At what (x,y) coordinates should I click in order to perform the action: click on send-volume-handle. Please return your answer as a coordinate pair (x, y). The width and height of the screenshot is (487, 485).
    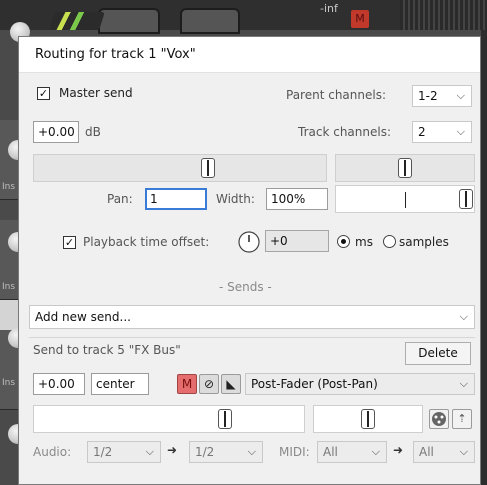
    Looking at the image, I should click on (225, 419).